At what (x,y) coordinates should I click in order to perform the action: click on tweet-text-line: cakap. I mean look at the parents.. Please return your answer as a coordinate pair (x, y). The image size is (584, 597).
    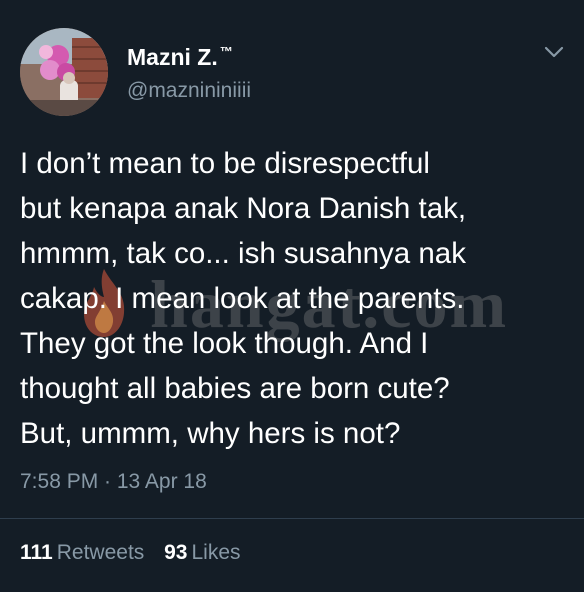
    Looking at the image, I should click on (242, 298).